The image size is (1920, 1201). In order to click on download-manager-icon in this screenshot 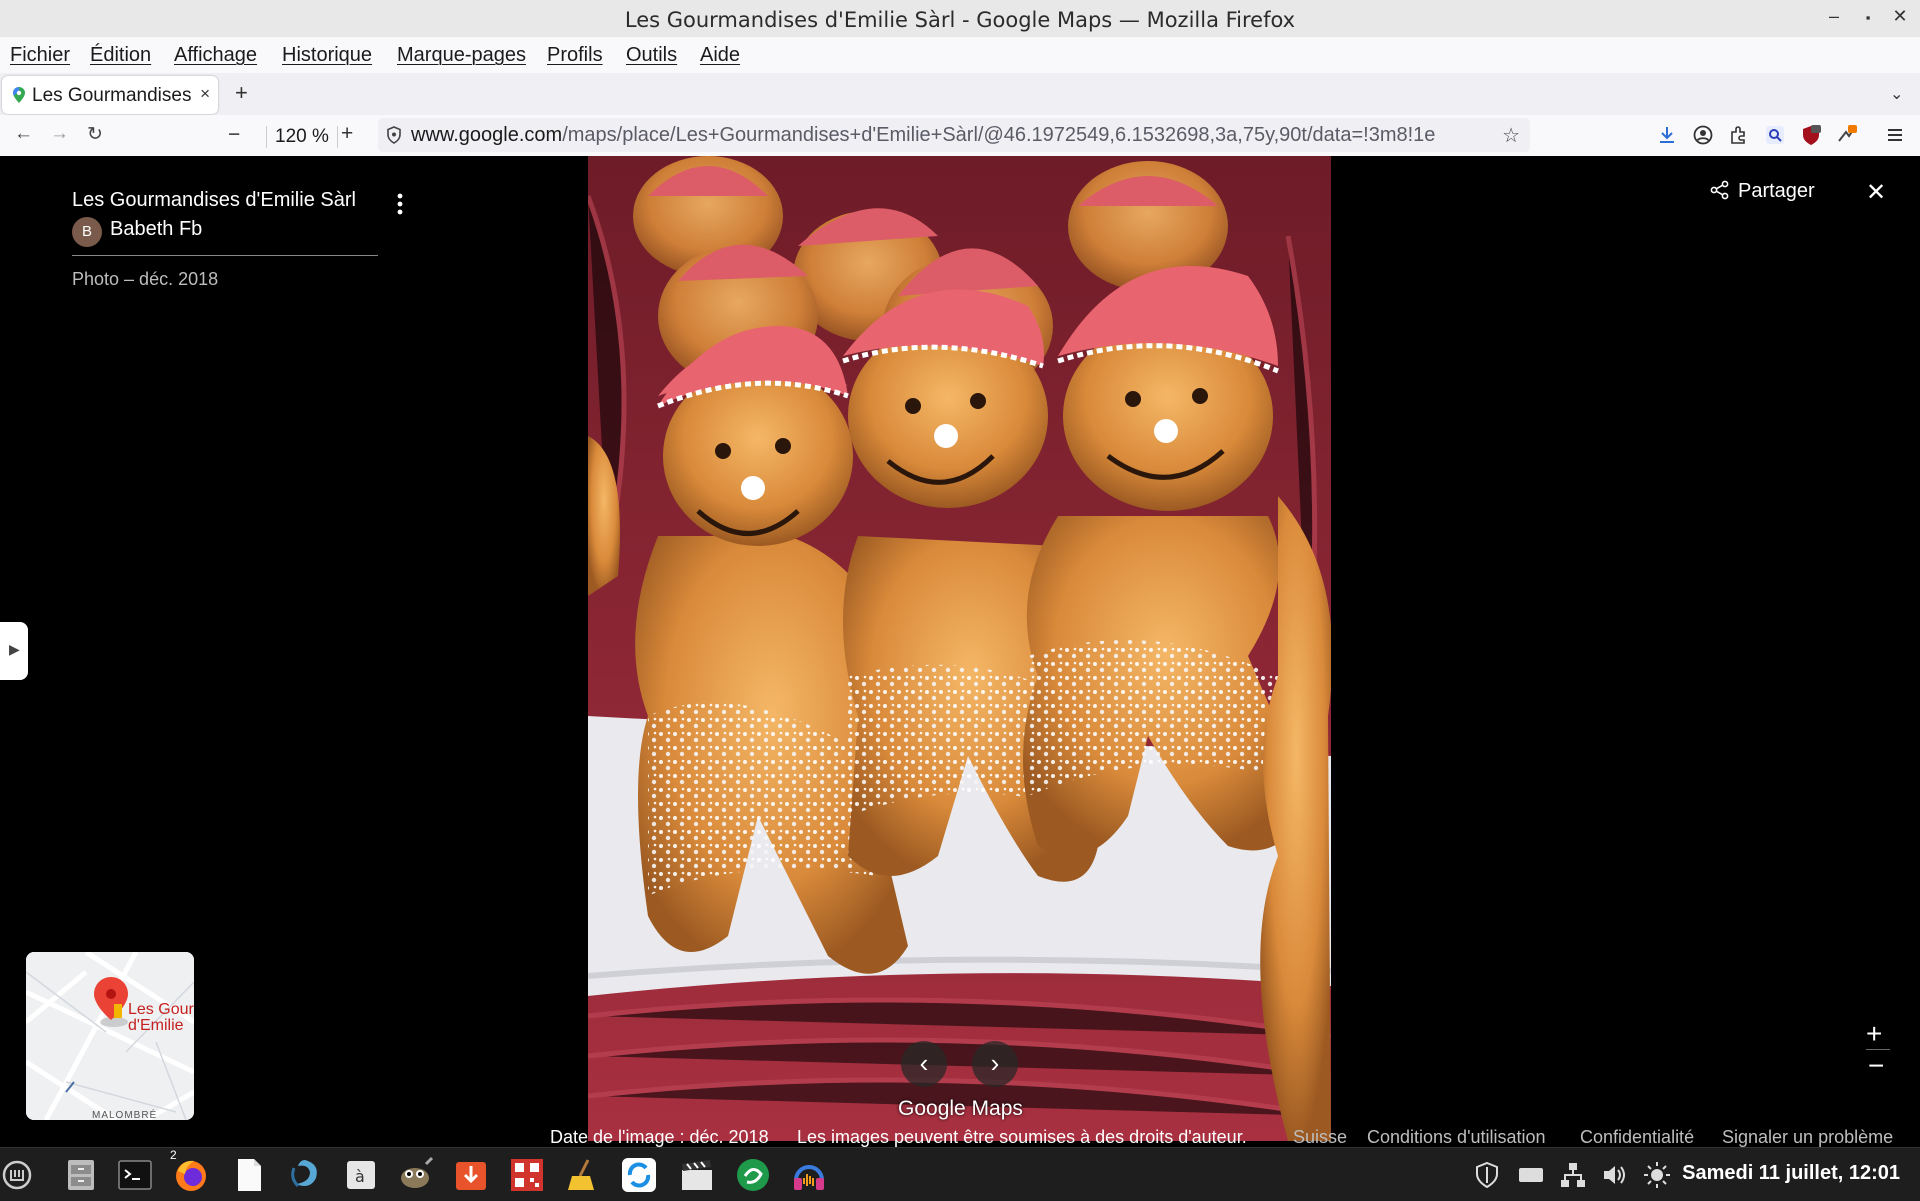, I will do `click(471, 1175)`.